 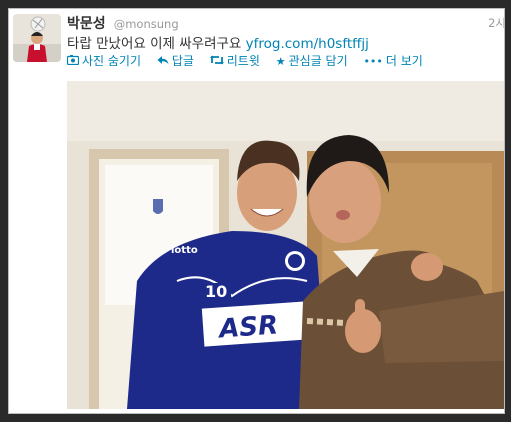 I want to click on avatar, so click(x=37, y=38).